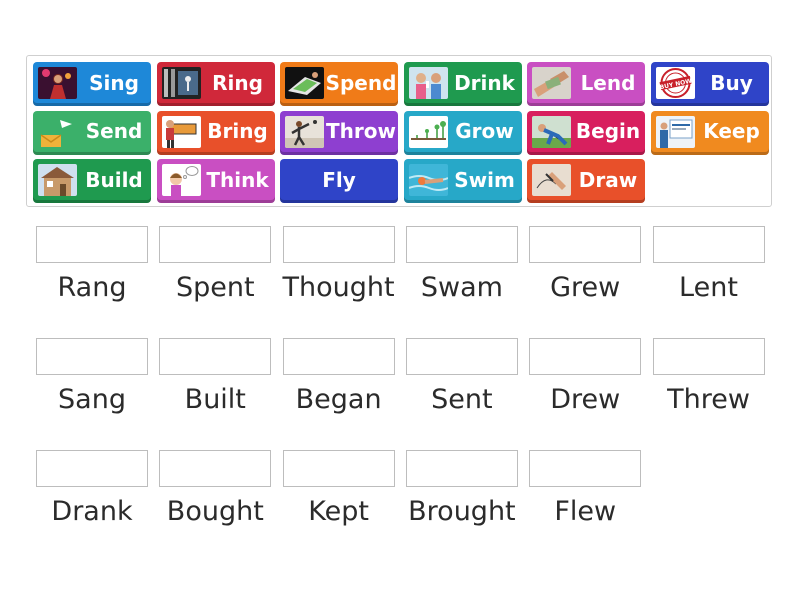  What do you see at coordinates (551, 180) in the screenshot?
I see `hand-drawing-photo-icon` at bounding box center [551, 180].